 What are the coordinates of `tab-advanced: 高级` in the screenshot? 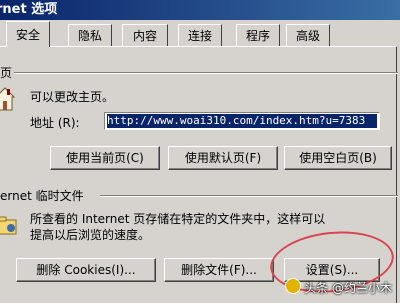 It's located at (308, 35).